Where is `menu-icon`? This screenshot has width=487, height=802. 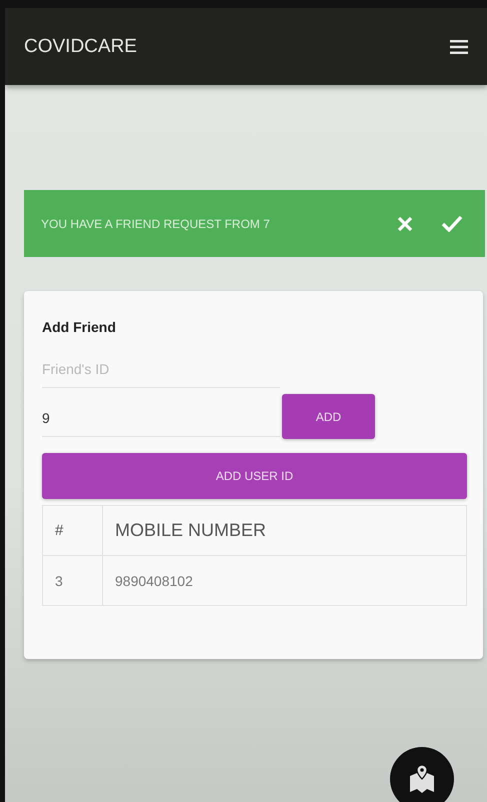
menu-icon is located at coordinates (459, 47).